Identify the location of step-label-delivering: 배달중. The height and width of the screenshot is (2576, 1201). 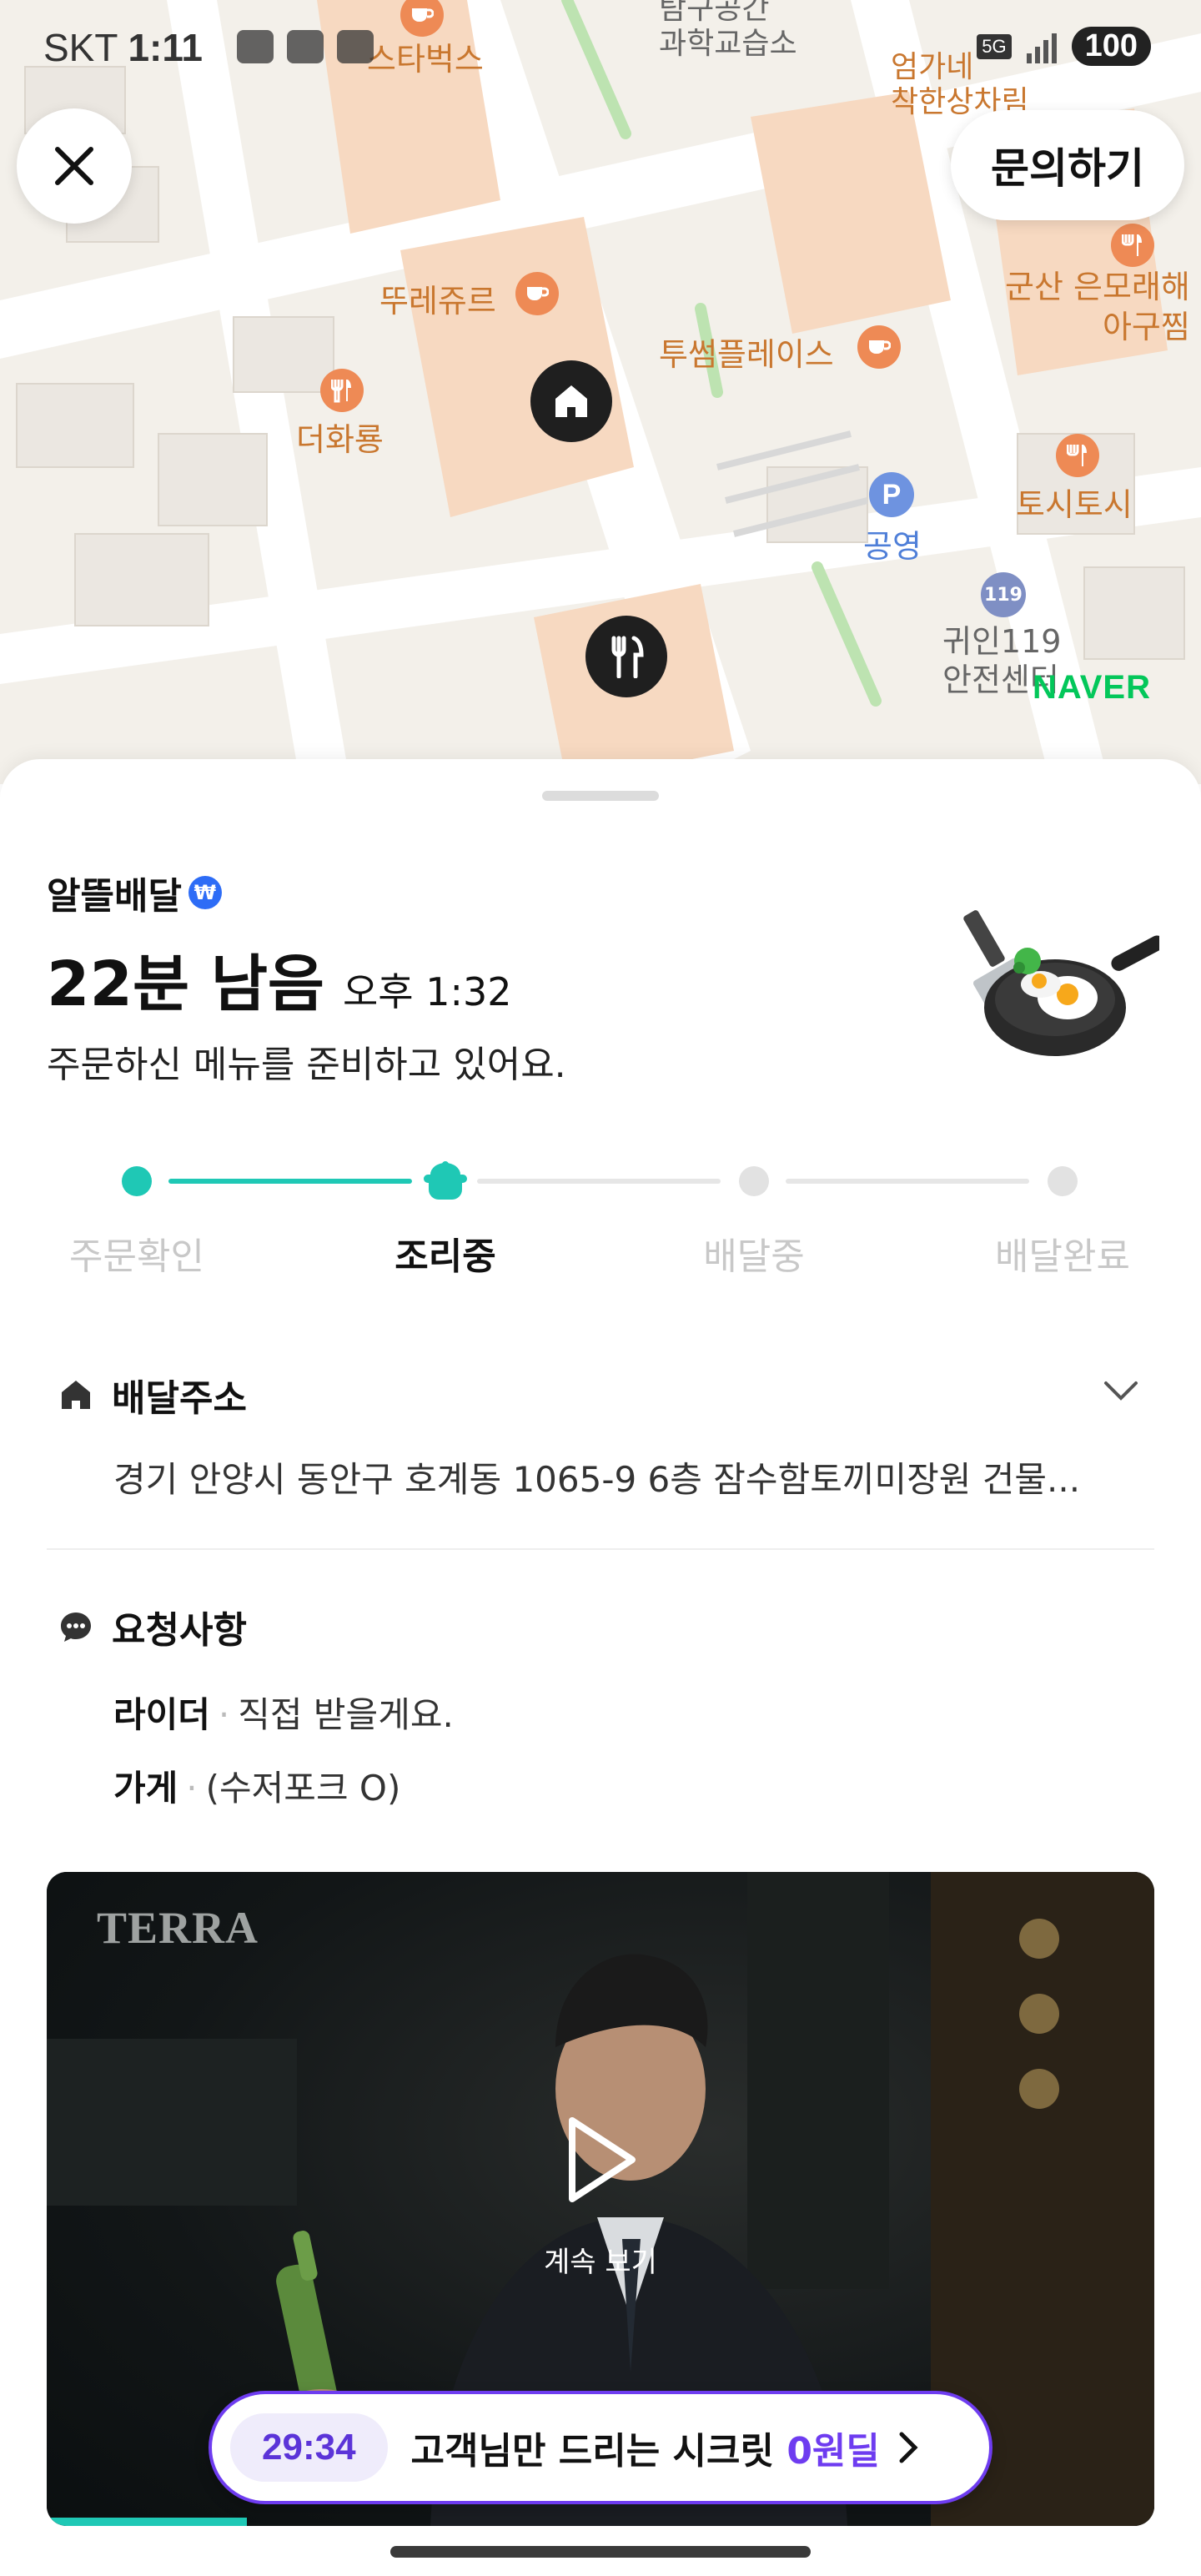
(754, 1256).